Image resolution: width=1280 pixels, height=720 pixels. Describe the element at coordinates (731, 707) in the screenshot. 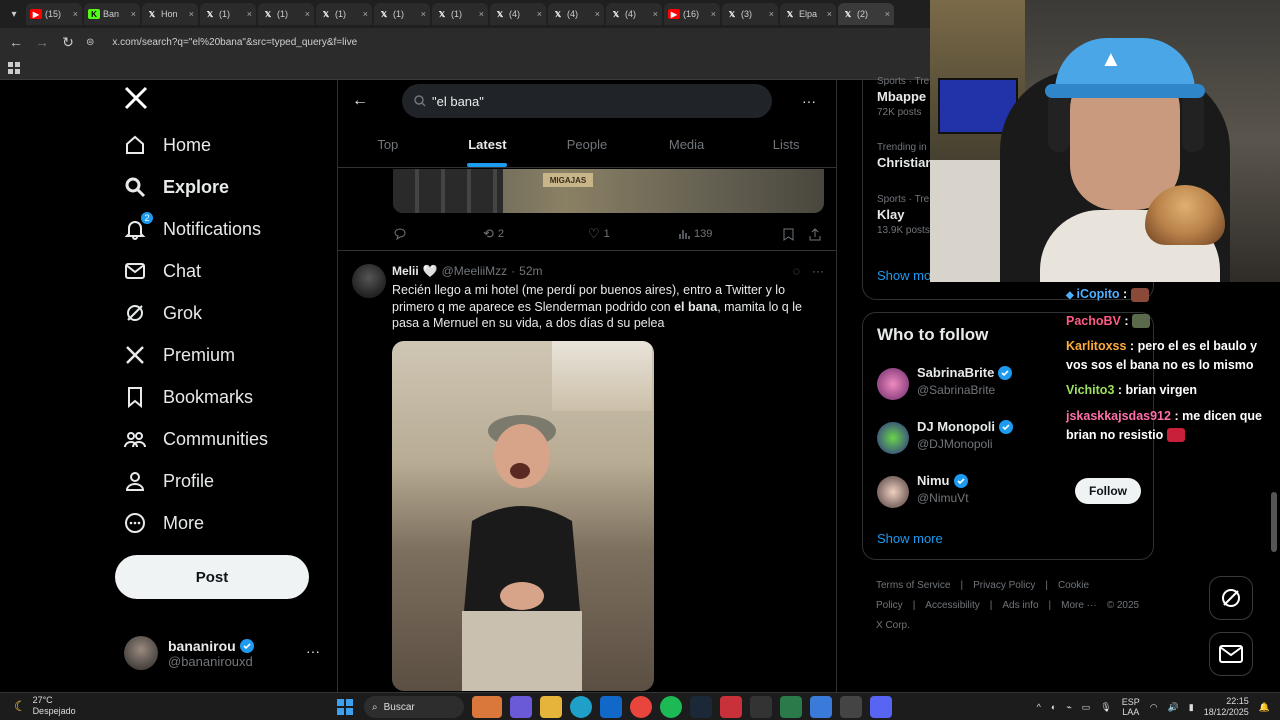

I see `media-app-icon` at that location.